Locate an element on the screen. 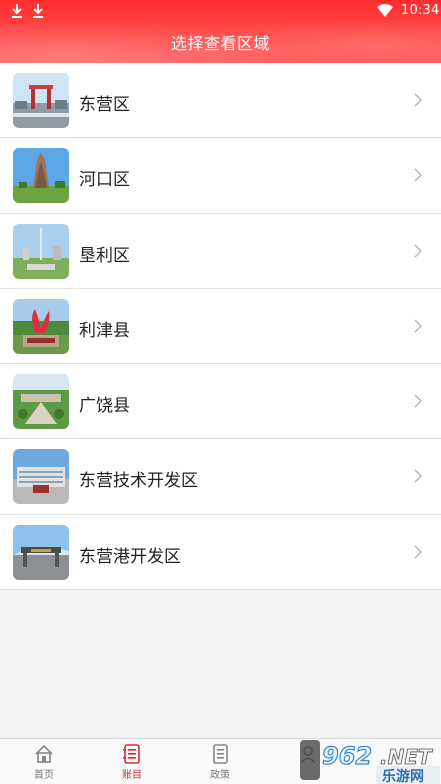 This screenshot has height=784, width=441. monument-photo-icon is located at coordinates (41, 176).